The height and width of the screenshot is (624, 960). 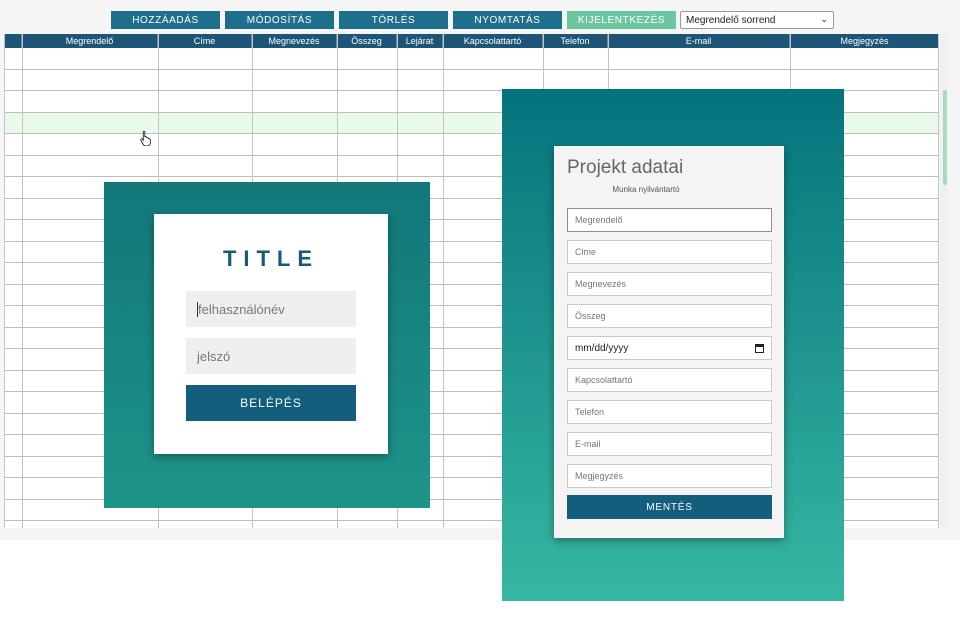 I want to click on project-form-title: Projekt adatai, so click(x=625, y=167).